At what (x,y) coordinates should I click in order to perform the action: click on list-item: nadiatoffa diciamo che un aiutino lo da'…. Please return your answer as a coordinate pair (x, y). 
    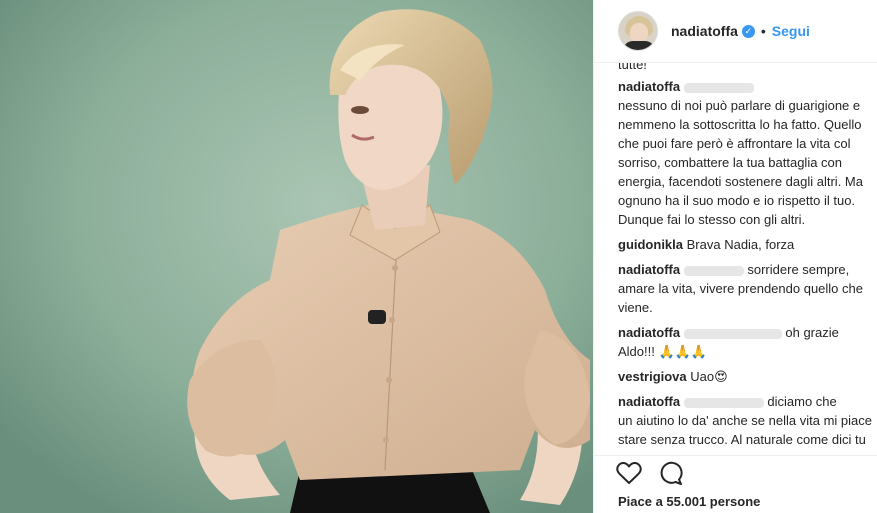
    Looking at the image, I should click on (747, 420).